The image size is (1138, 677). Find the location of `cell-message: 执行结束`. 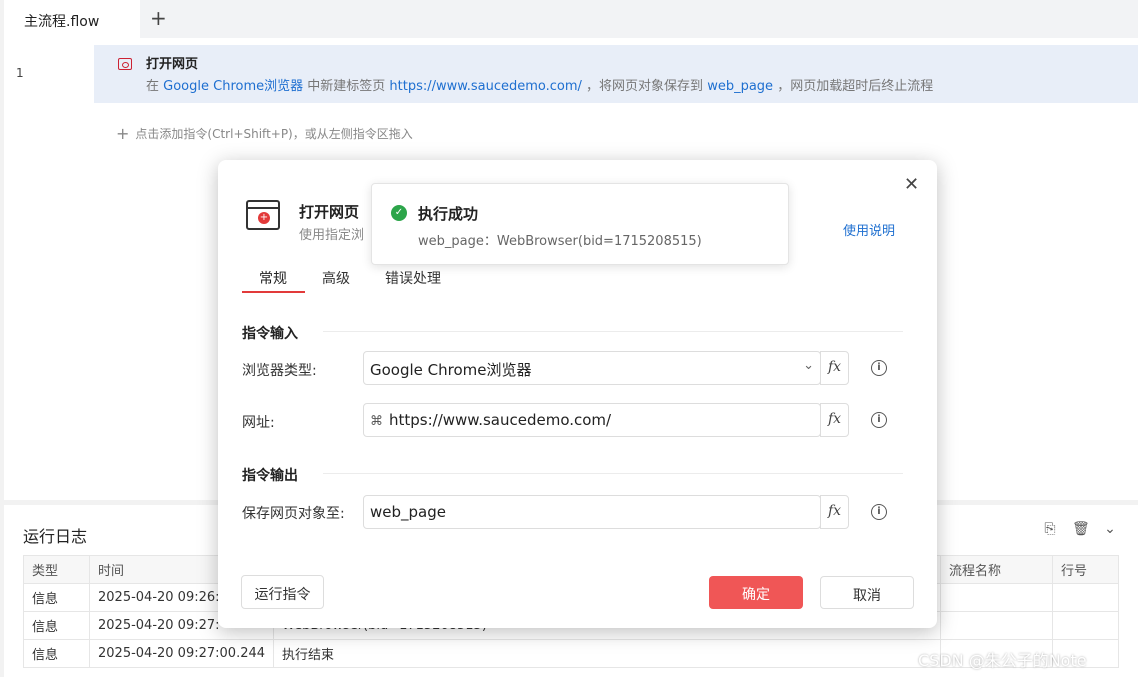

cell-message: 执行结束 is located at coordinates (607, 653).